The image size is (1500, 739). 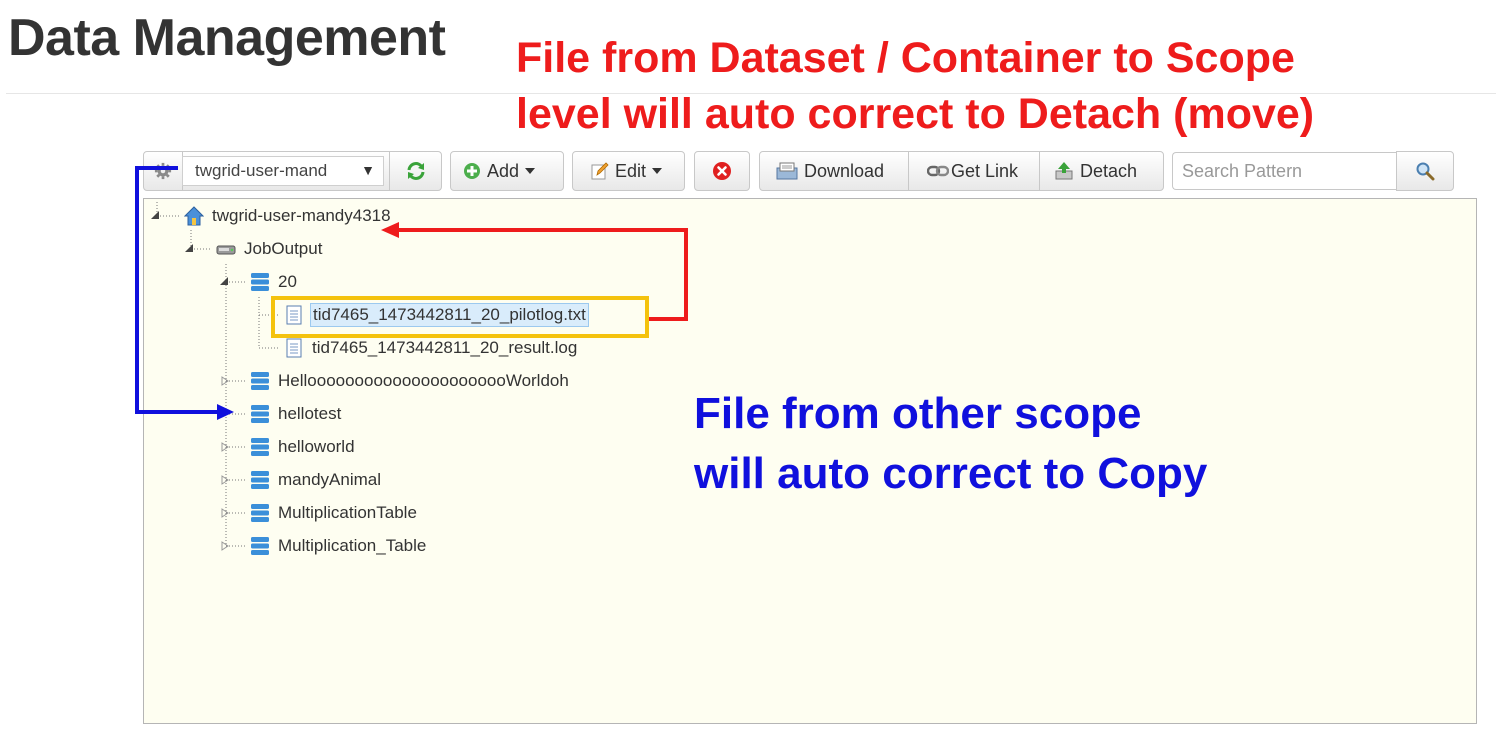 What do you see at coordinates (503, 170) in the screenshot?
I see `add-button-label: Add` at bounding box center [503, 170].